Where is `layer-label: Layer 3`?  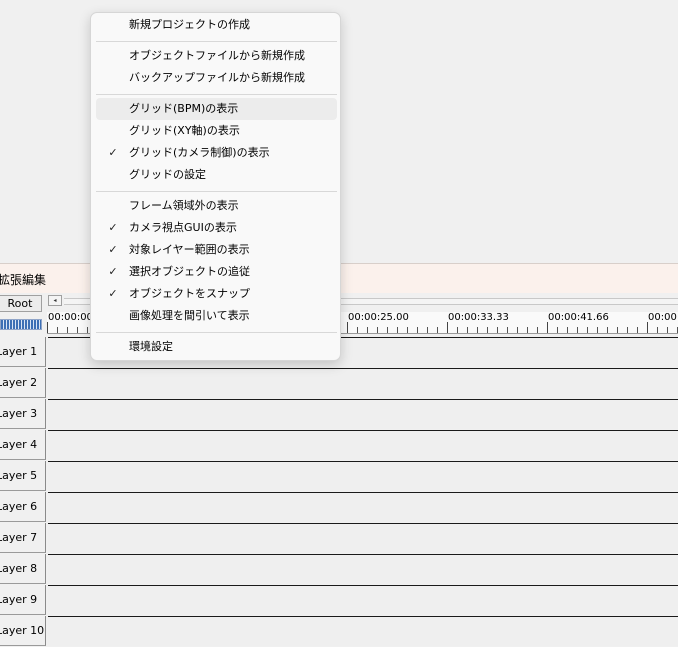 layer-label: Layer 3 is located at coordinates (23, 414).